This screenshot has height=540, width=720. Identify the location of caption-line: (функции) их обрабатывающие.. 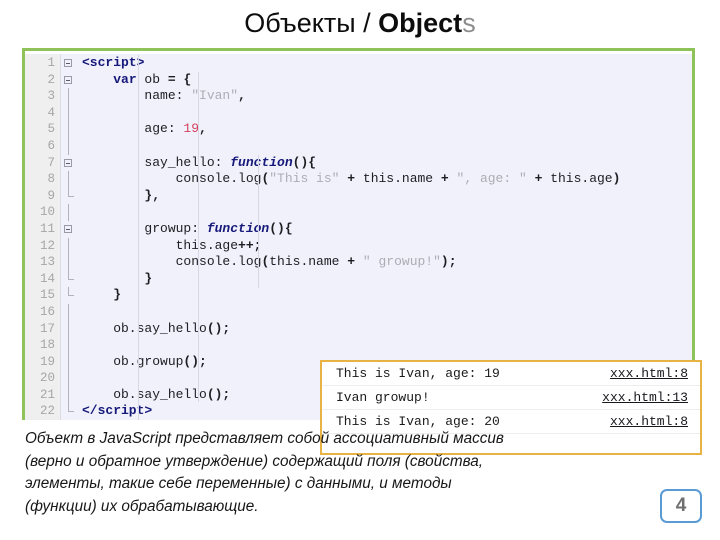
(142, 506).